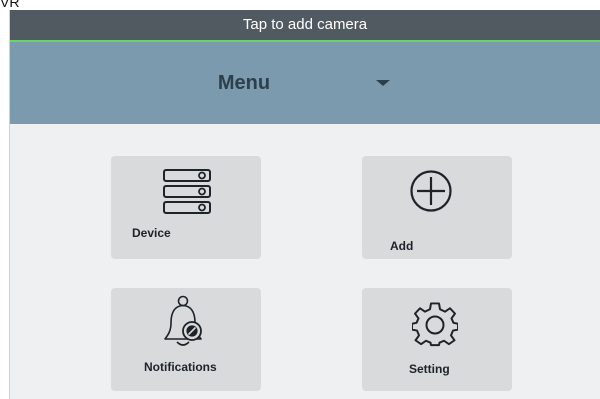 This screenshot has width=600, height=399. Describe the element at coordinates (180, 367) in the screenshot. I see `notifications-label: Notifications` at that location.